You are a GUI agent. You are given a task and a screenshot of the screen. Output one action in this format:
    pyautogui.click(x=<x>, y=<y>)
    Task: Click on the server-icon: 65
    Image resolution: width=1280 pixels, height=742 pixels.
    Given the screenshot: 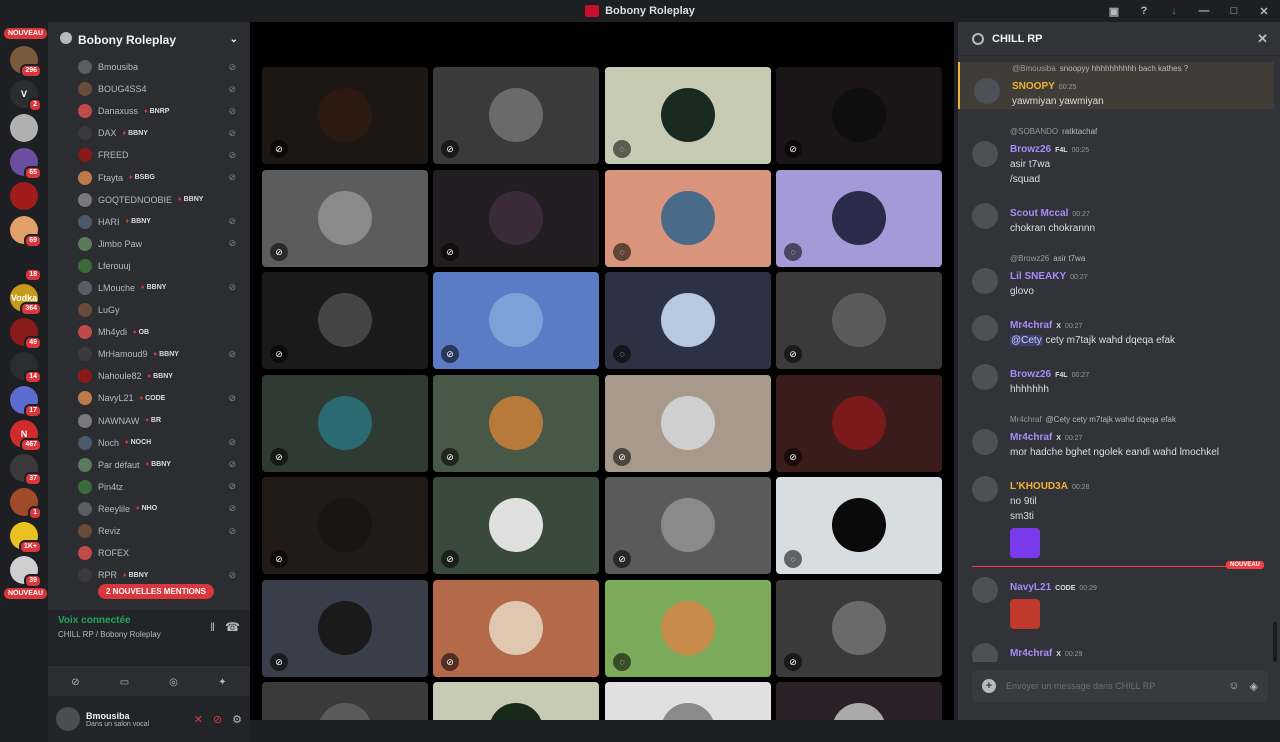 What is the action you would take?
    pyautogui.click(x=26, y=164)
    